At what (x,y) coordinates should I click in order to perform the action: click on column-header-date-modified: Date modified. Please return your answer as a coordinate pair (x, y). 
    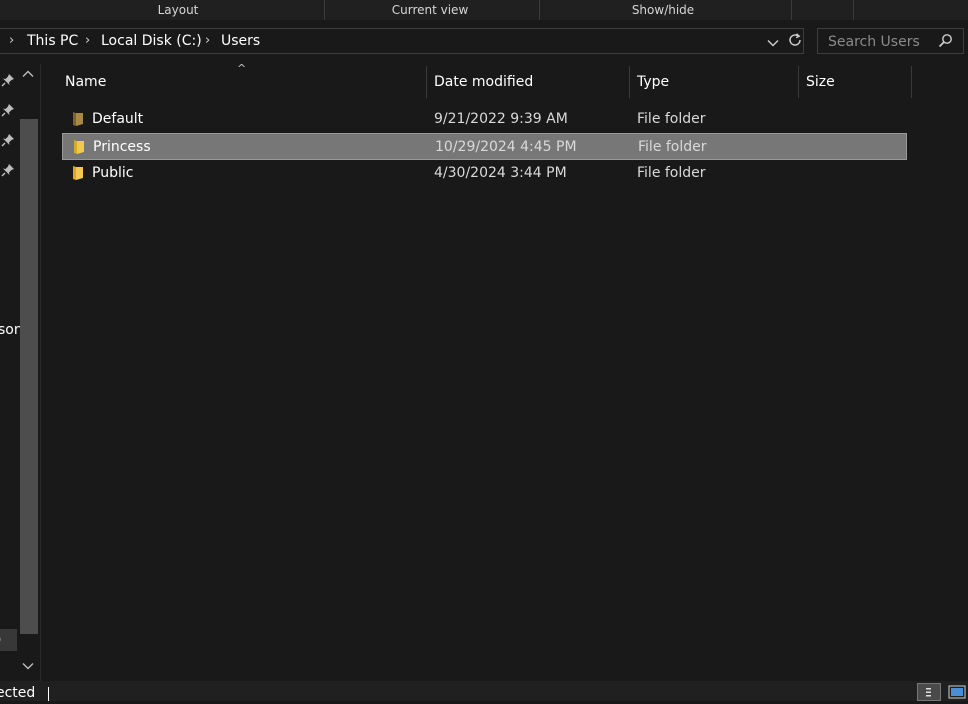
    Looking at the image, I should click on (483, 82).